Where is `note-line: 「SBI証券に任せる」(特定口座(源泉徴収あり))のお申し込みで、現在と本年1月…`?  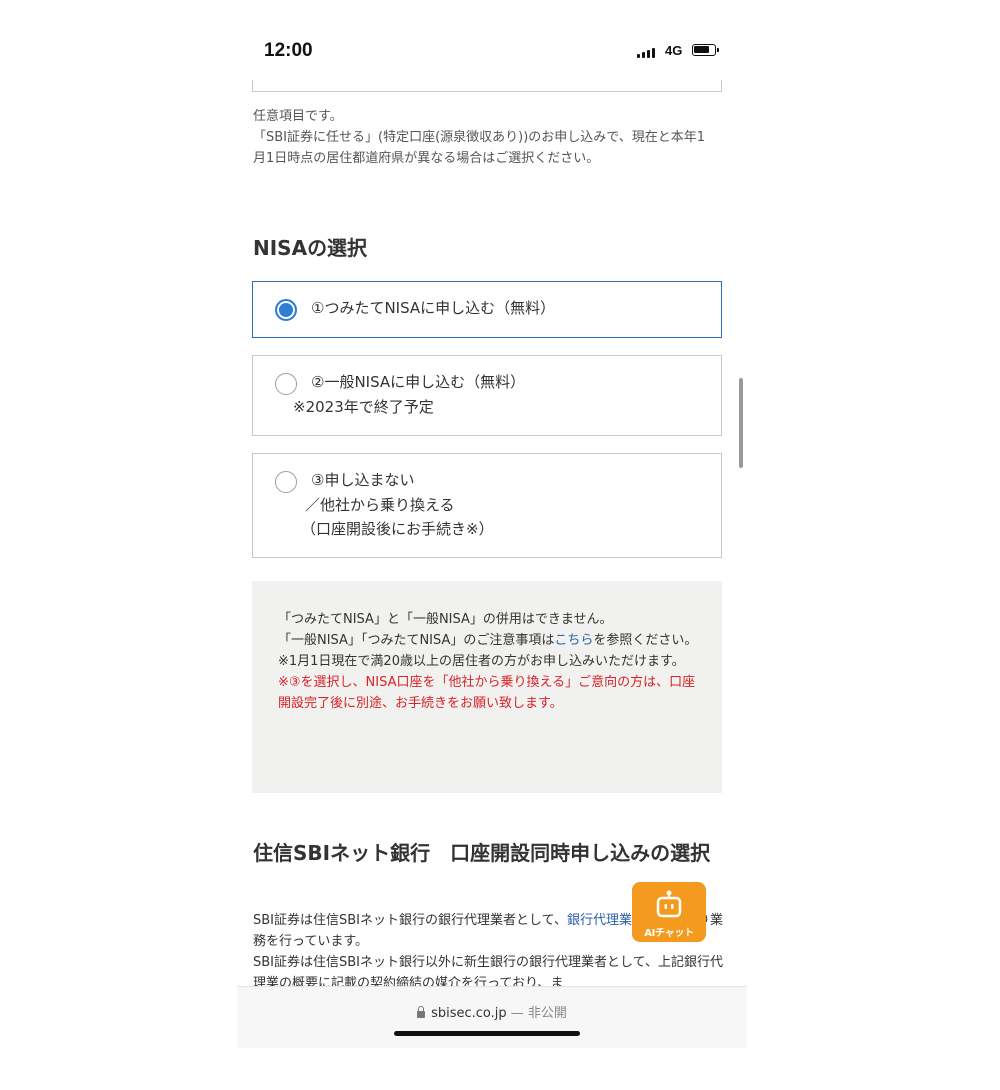
note-line: 「SBI証券に任せる」(特定口座(源泉徴収あり))のお申し込みで、現在と本年1月… is located at coordinates (479, 148).